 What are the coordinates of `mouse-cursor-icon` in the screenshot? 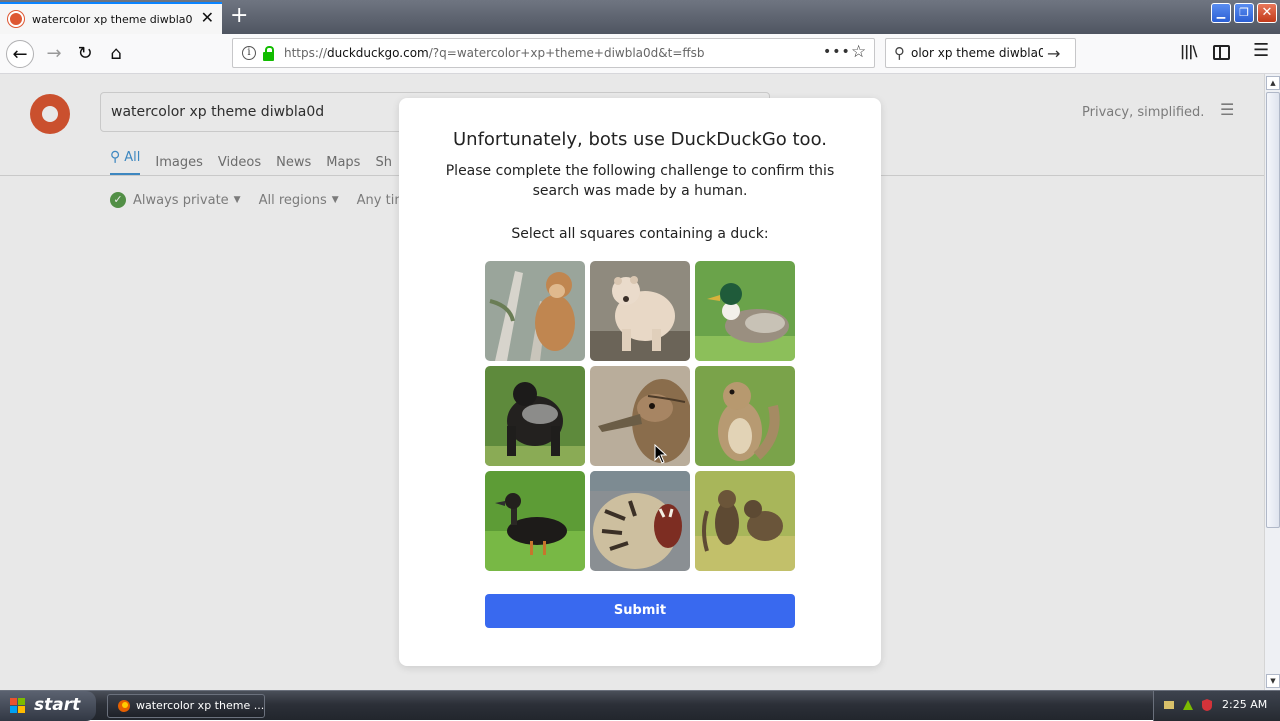 It's located at (661, 454).